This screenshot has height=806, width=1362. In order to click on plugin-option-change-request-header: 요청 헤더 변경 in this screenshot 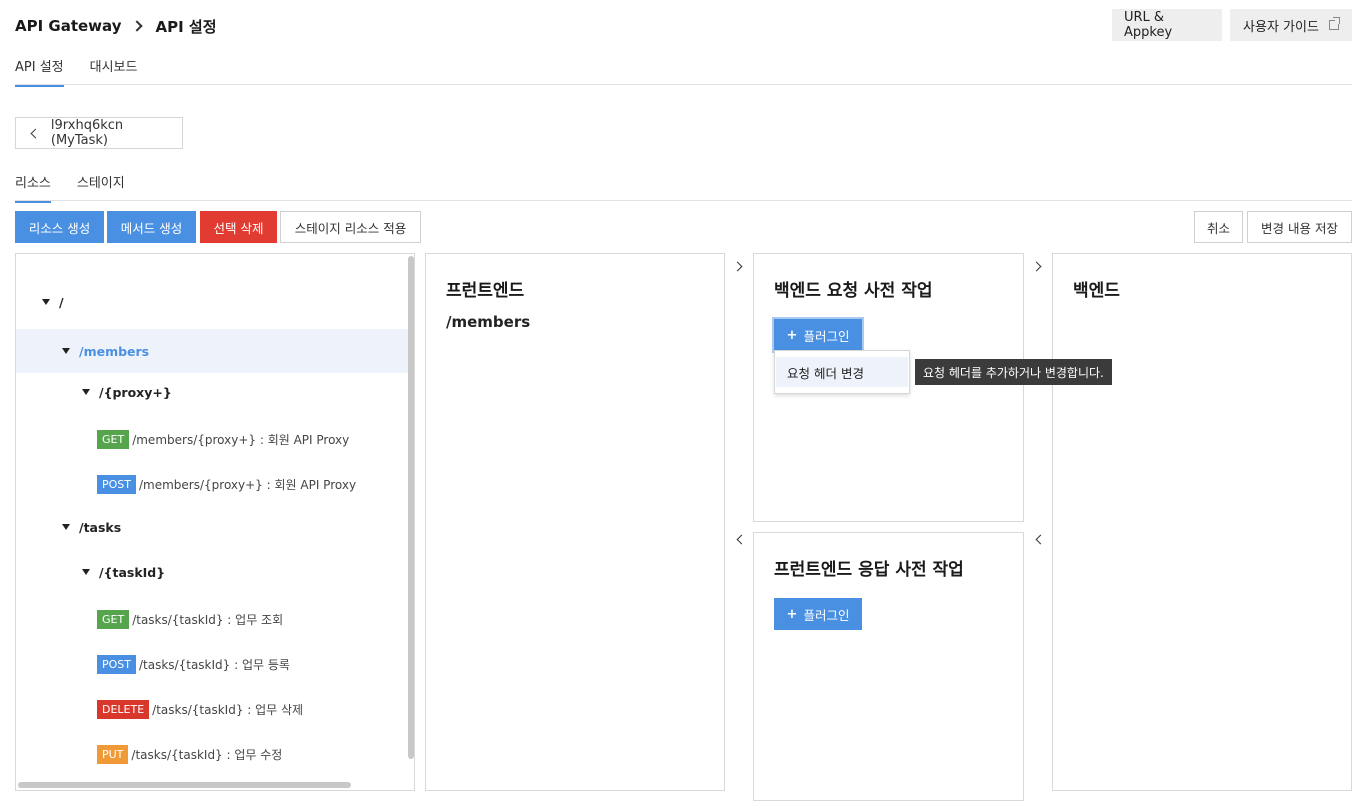, I will do `click(842, 372)`.